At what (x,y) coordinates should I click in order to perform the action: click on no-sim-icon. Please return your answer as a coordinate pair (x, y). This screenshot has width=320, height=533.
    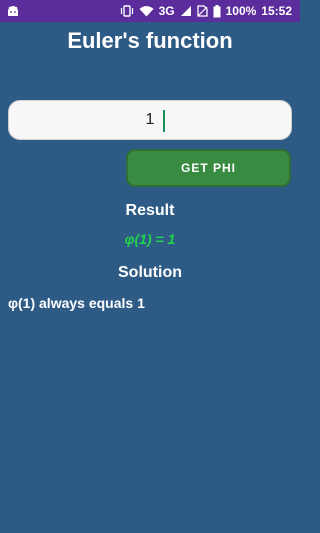
    Looking at the image, I should click on (202, 11).